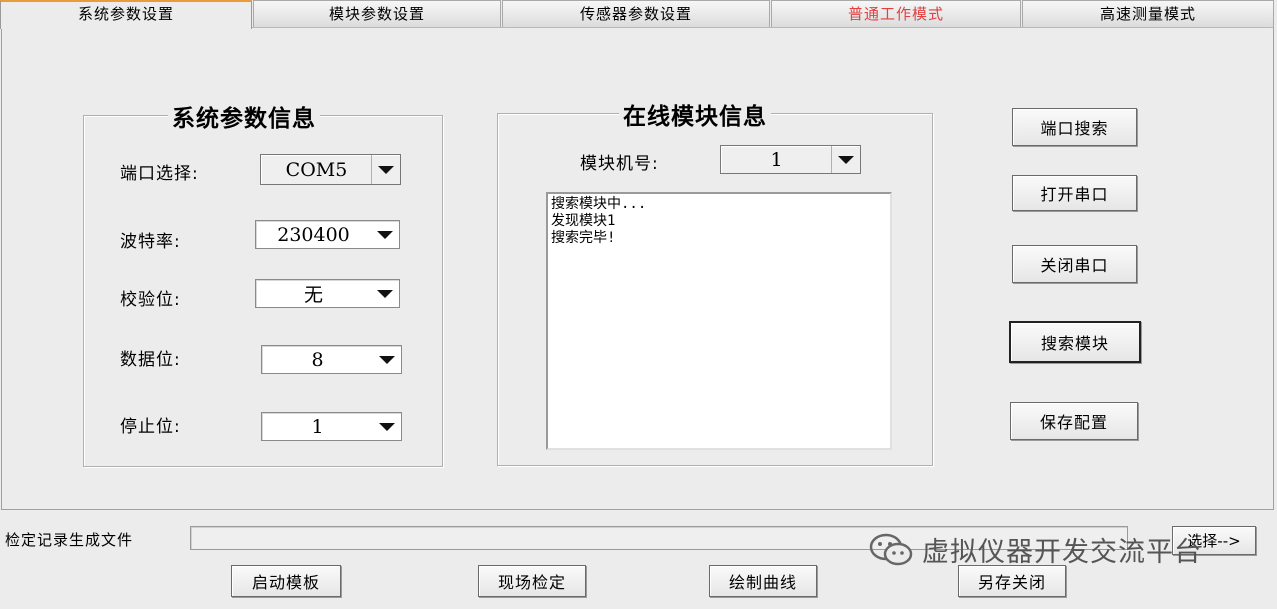  I want to click on tab-sensor-params: 传感器参数设置, so click(636, 13).